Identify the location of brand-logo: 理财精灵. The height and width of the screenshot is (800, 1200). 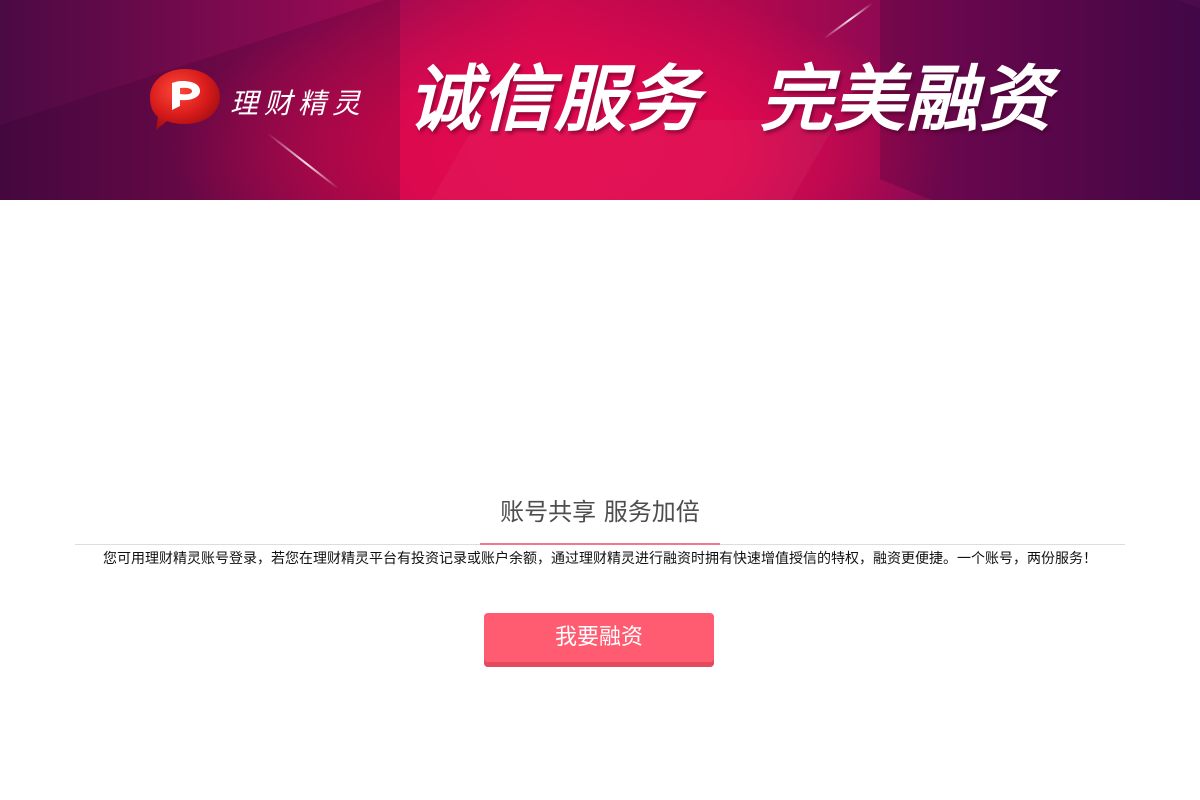
(260, 100).